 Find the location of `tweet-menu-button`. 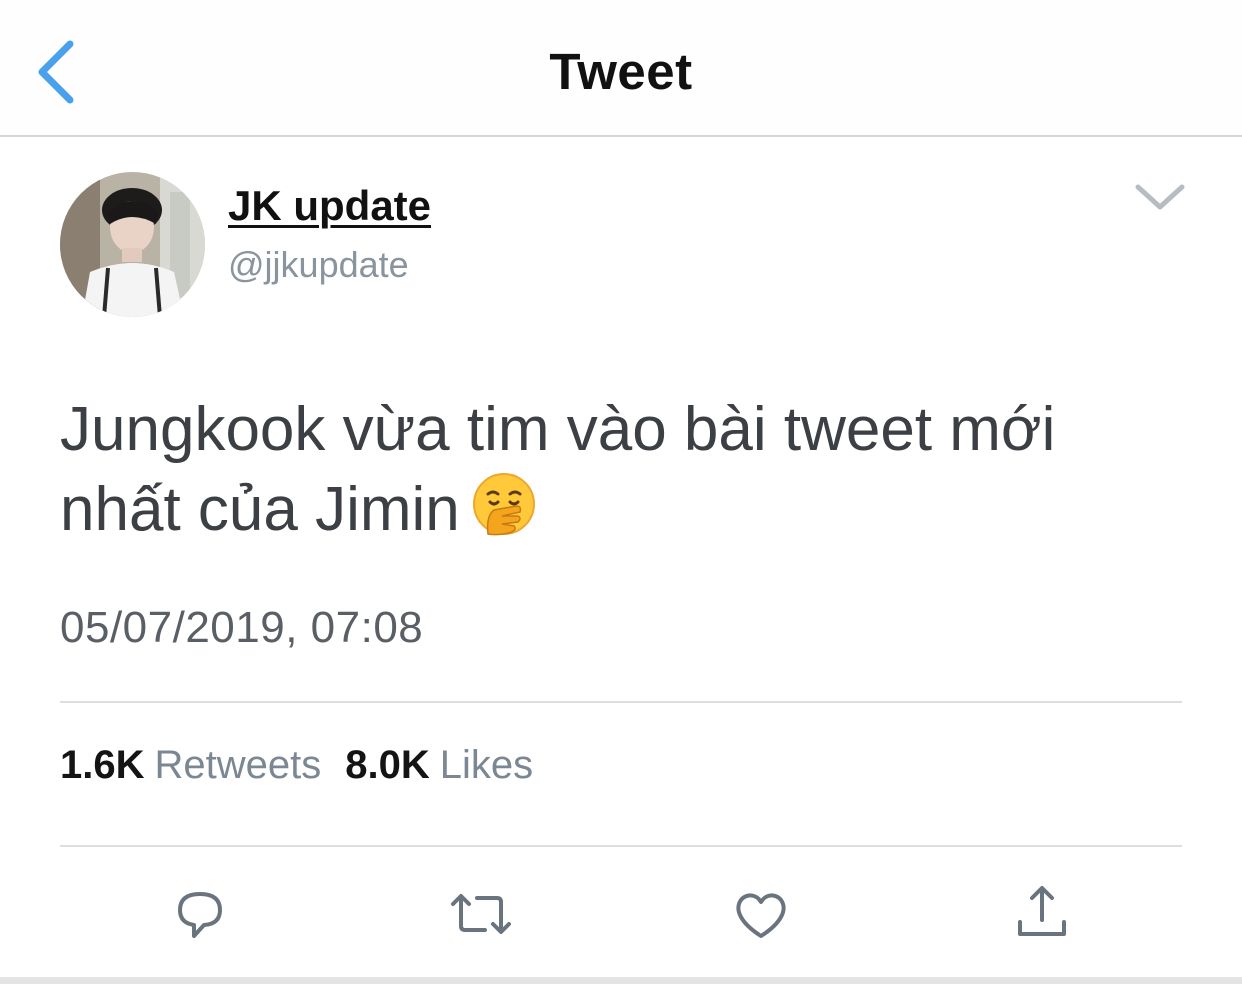

tweet-menu-button is located at coordinates (1160, 197).